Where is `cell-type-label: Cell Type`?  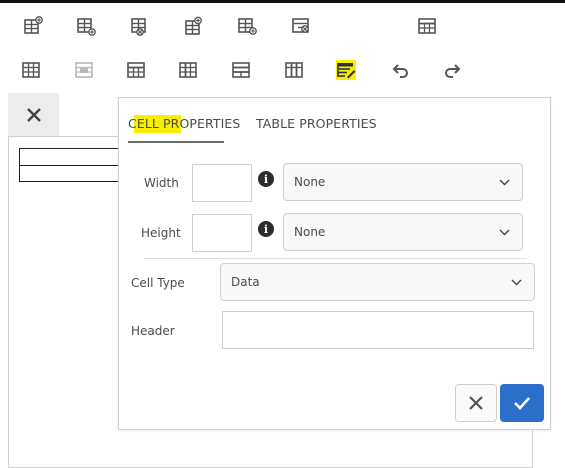 cell-type-label: Cell Type is located at coordinates (158, 283).